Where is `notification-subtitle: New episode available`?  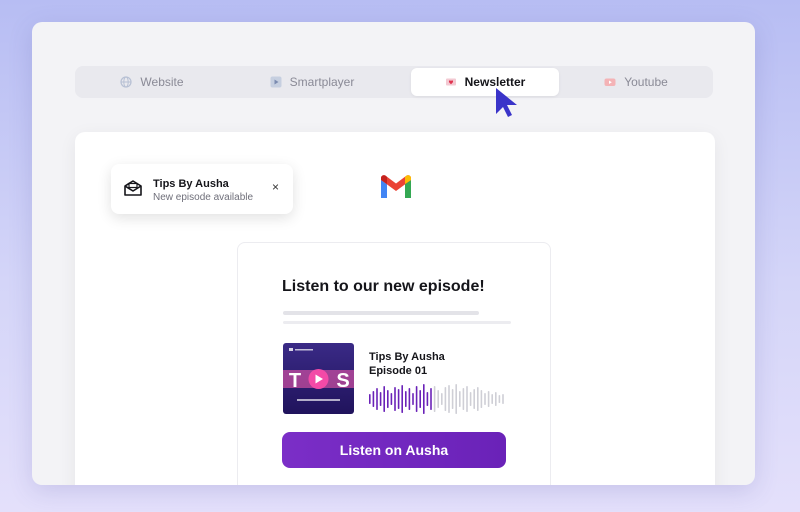
notification-subtitle: New episode available is located at coordinates (203, 197).